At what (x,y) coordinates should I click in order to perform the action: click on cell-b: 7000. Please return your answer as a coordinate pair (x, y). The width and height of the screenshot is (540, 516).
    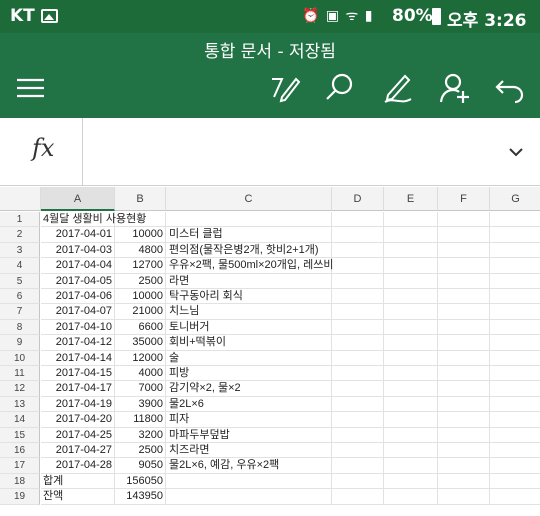
    Looking at the image, I should click on (140, 389).